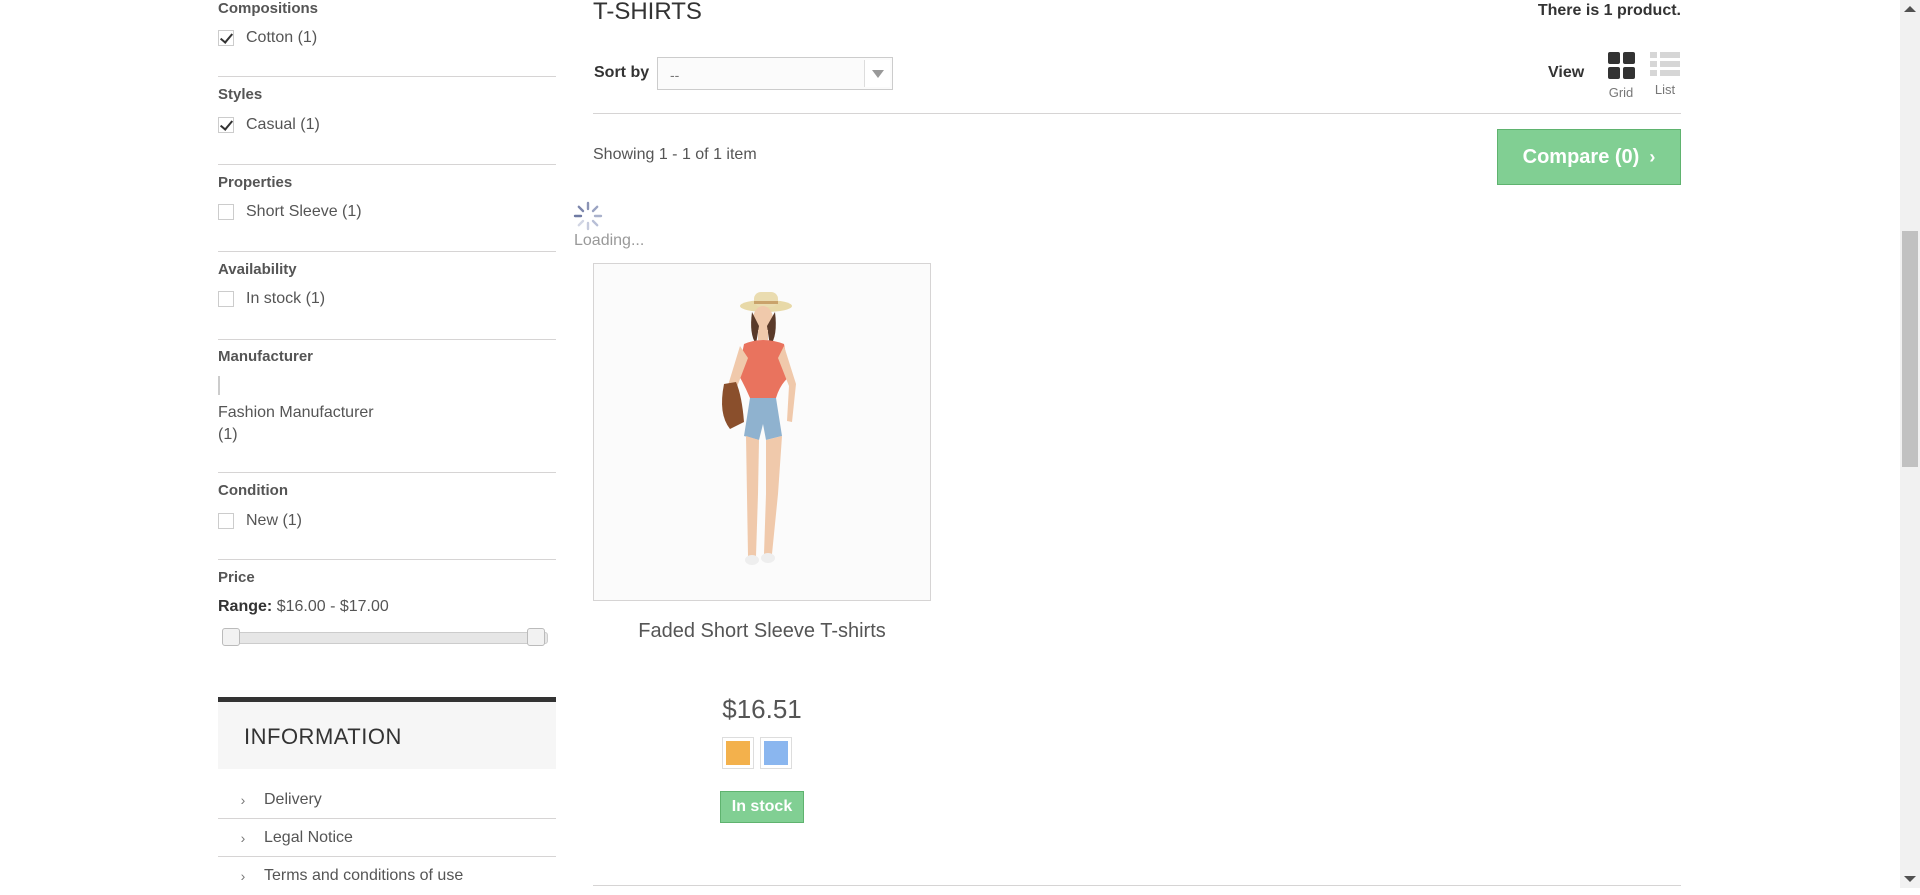 The image size is (1920, 895). I want to click on info-link-legal-notice: › Legal Notice, so click(387, 838).